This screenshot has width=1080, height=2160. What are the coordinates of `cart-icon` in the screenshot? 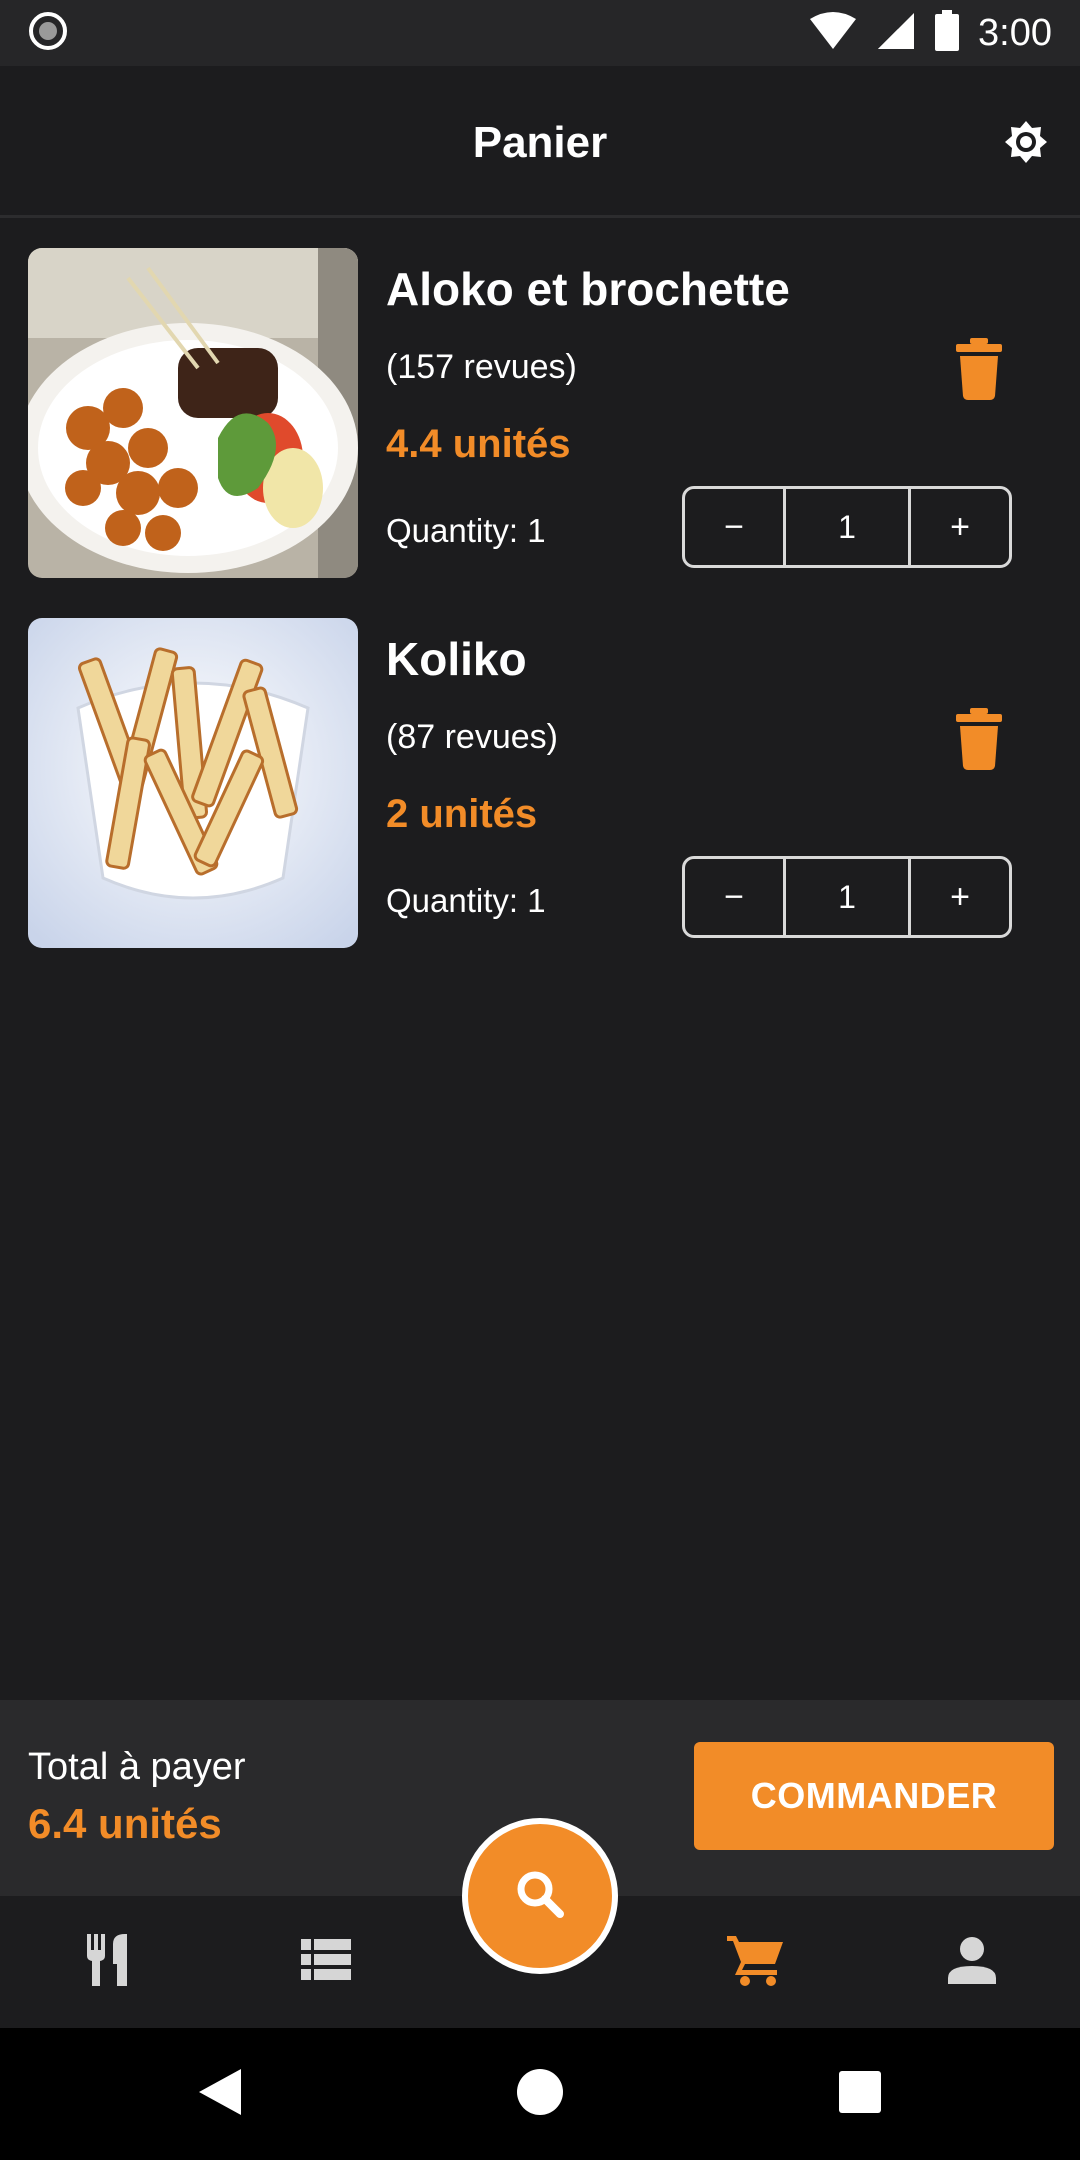 It's located at (756, 1962).